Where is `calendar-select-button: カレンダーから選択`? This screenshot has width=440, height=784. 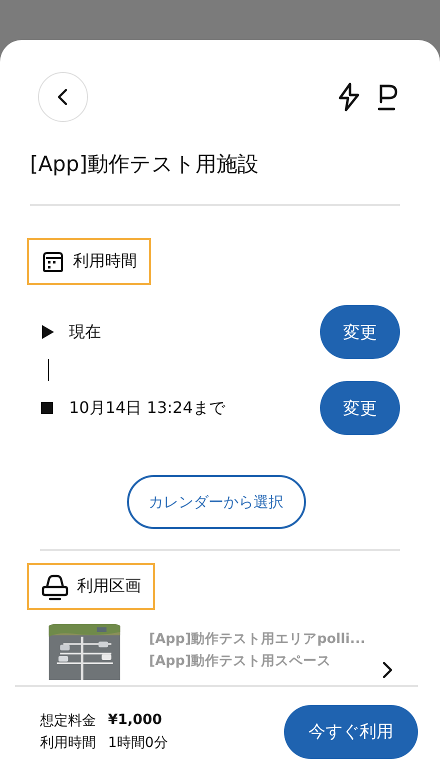
calendar-select-button: カレンダーから選択 is located at coordinates (216, 502).